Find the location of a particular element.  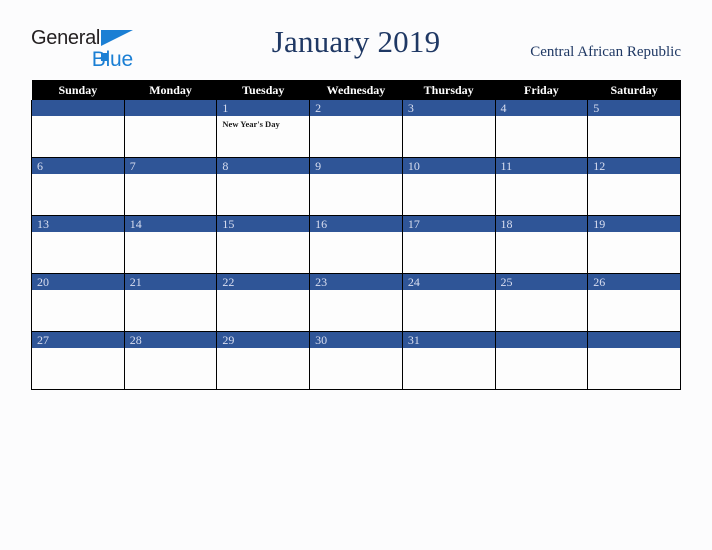

calendar-day-cell: 14 is located at coordinates (170, 244).